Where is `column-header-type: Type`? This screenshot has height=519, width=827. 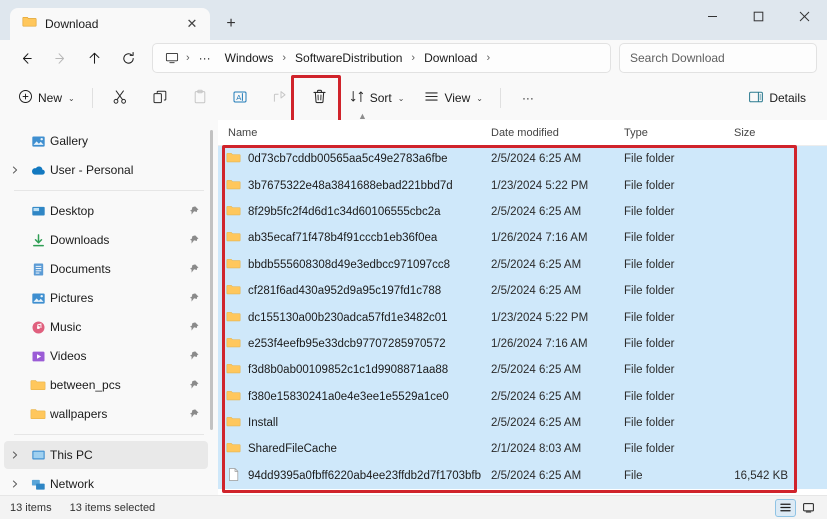 column-header-type: Type is located at coordinates (671, 133).